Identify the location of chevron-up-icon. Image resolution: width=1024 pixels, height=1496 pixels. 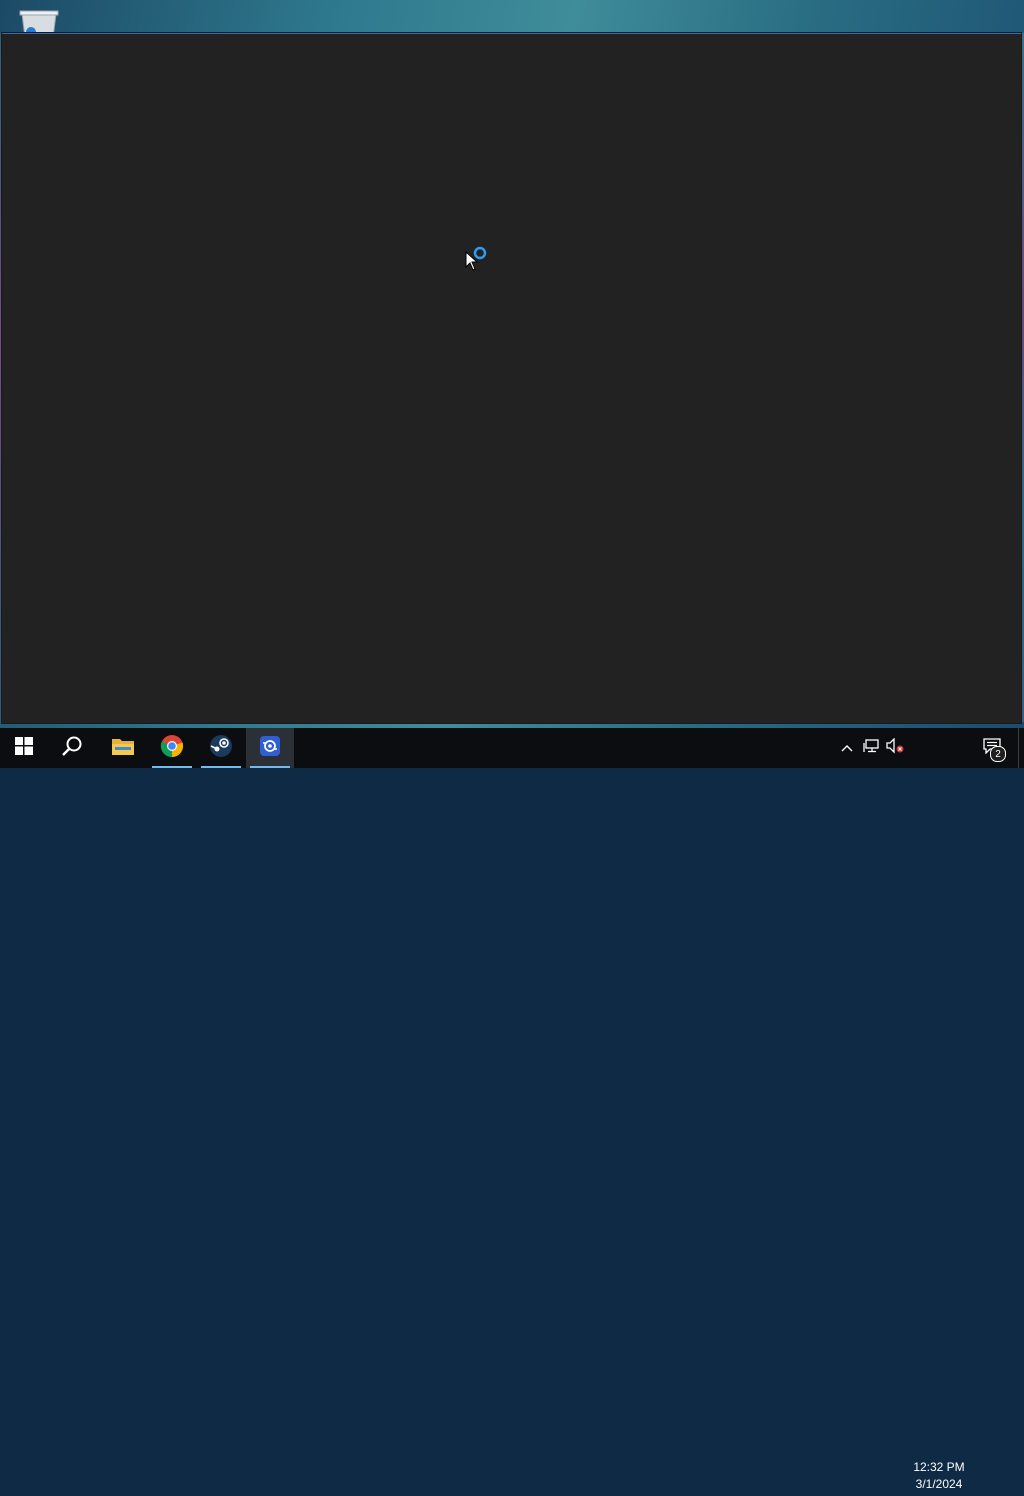
(847, 748).